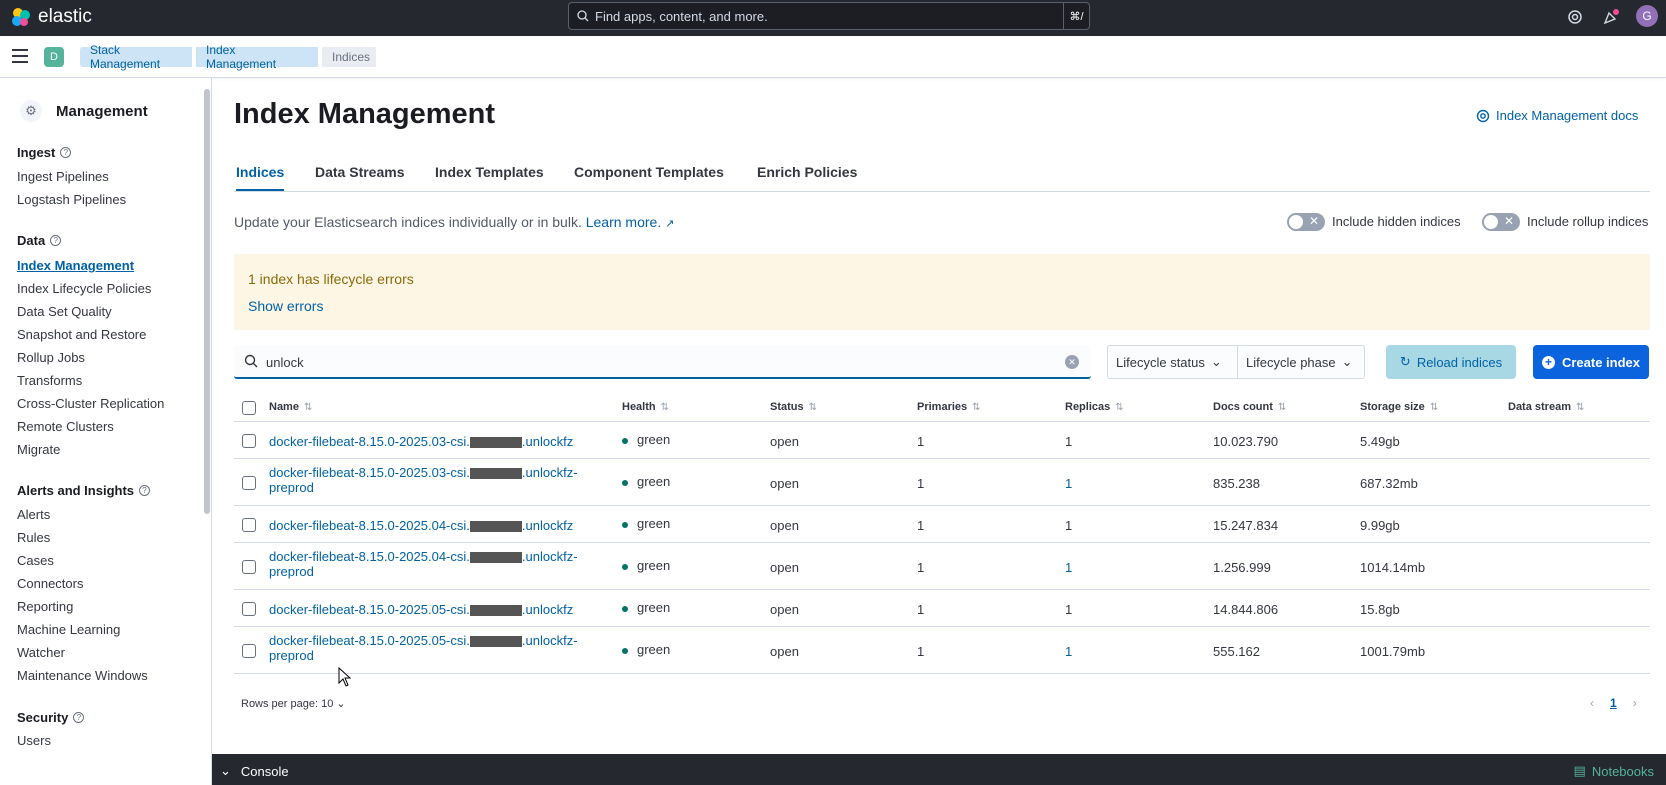 The height and width of the screenshot is (785, 1666). What do you see at coordinates (33, 537) in the screenshot?
I see `sidebar-item-rules: Rules` at bounding box center [33, 537].